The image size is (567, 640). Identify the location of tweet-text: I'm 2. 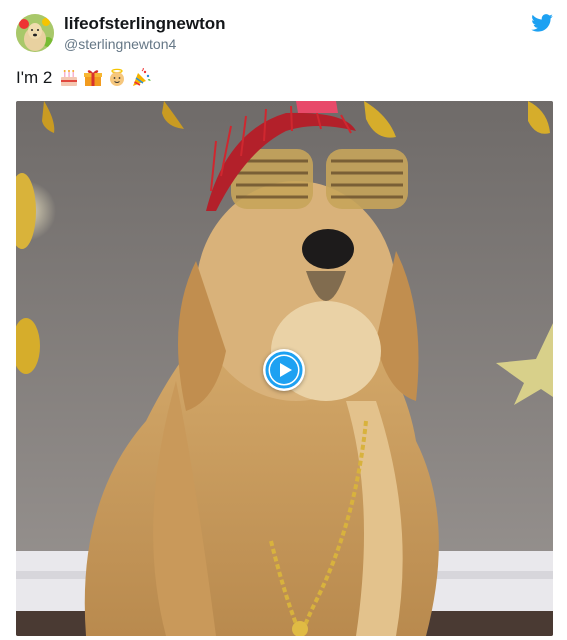
(83, 78).